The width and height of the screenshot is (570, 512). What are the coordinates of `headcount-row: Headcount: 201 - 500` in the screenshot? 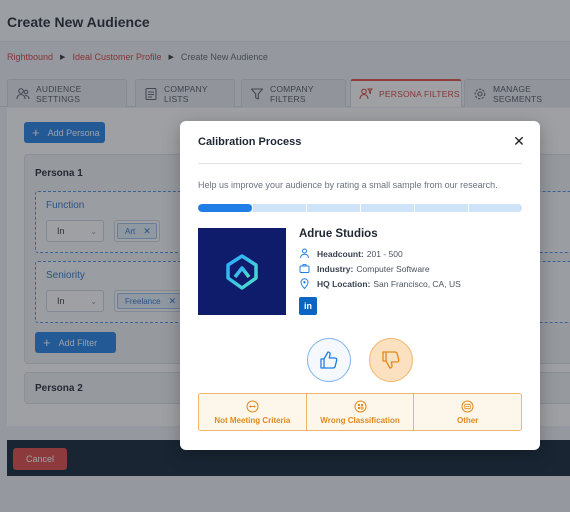 It's located at (351, 253).